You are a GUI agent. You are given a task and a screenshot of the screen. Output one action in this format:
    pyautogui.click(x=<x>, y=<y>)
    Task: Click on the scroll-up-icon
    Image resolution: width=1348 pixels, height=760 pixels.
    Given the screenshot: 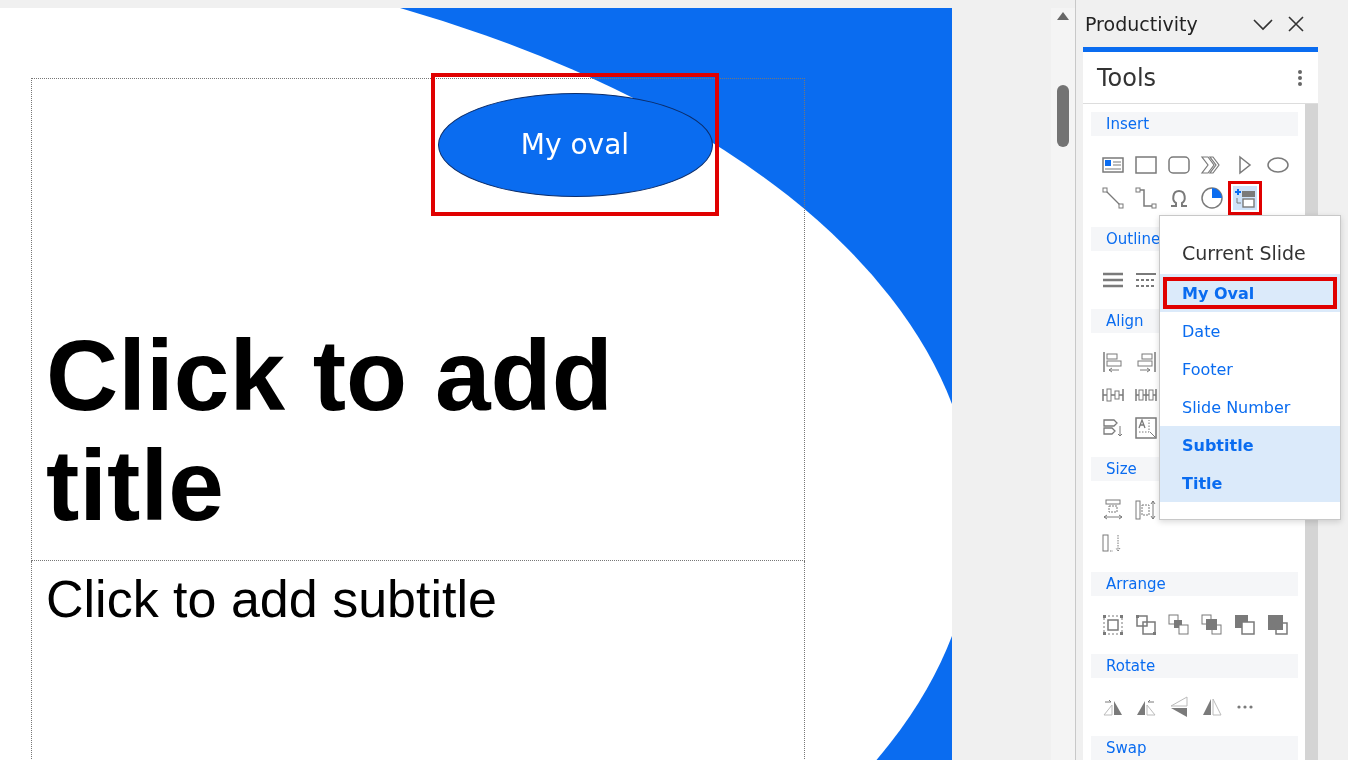 What is the action you would take?
    pyautogui.click(x=1062, y=16)
    